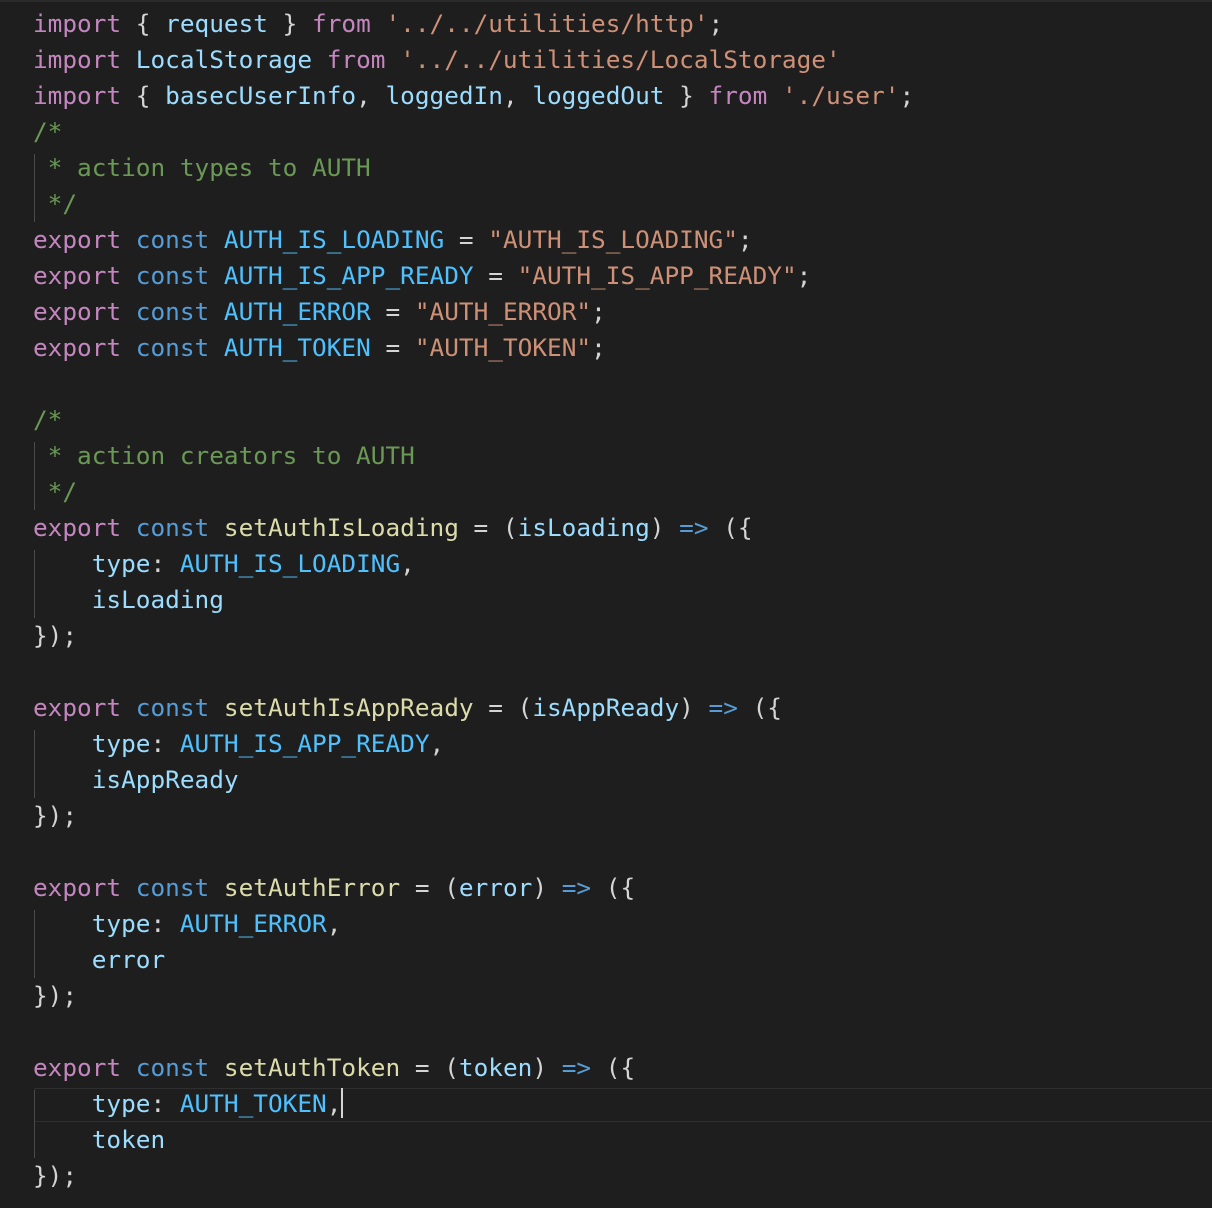  I want to click on code-token-string: '../../utilities/http', so click(547, 23).